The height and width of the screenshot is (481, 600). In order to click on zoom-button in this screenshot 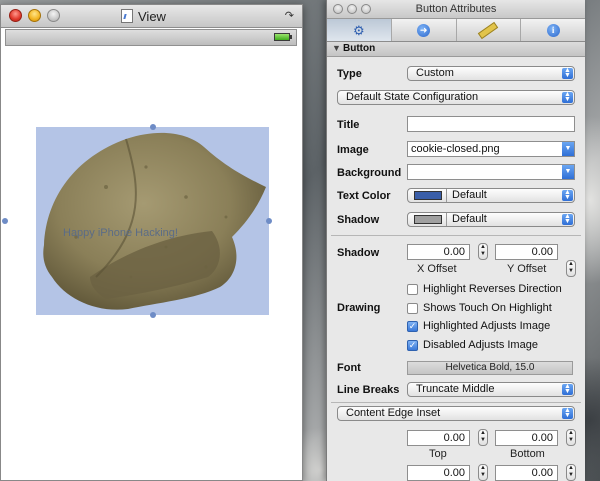, I will do `click(53, 15)`.